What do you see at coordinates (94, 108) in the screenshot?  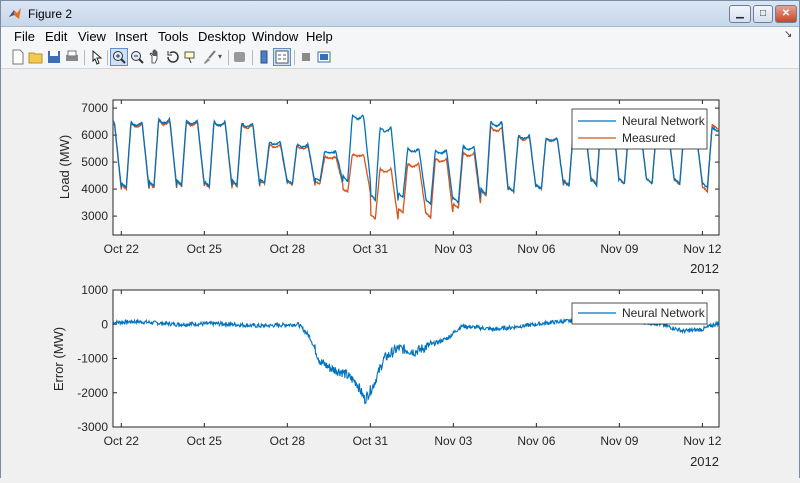 I see `y-tick-label: 7000` at bounding box center [94, 108].